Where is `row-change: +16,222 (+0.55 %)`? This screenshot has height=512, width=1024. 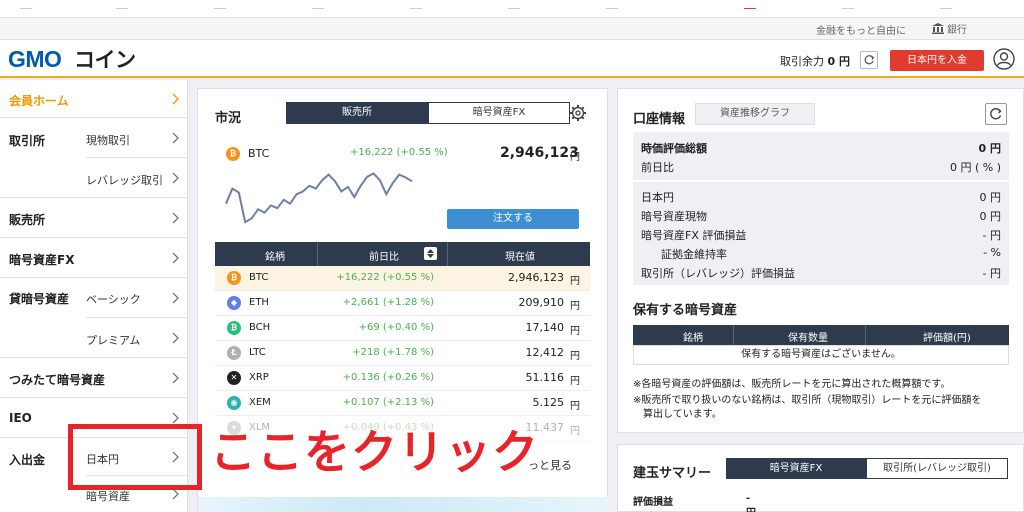
row-change: +16,222 (+0.55 %) is located at coordinates (385, 277).